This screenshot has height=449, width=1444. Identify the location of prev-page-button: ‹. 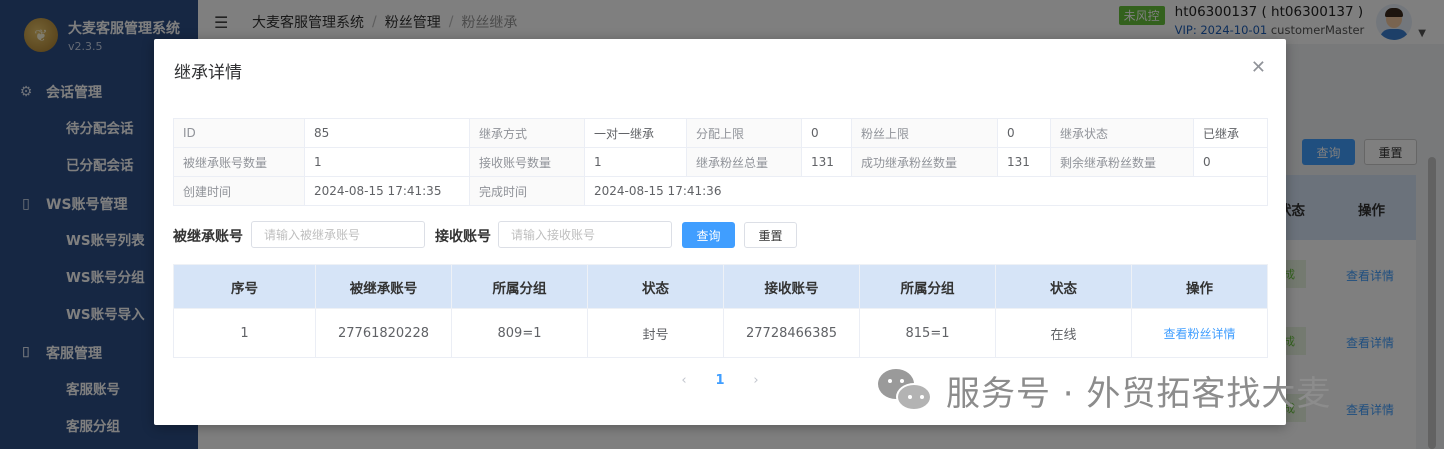
(684, 380).